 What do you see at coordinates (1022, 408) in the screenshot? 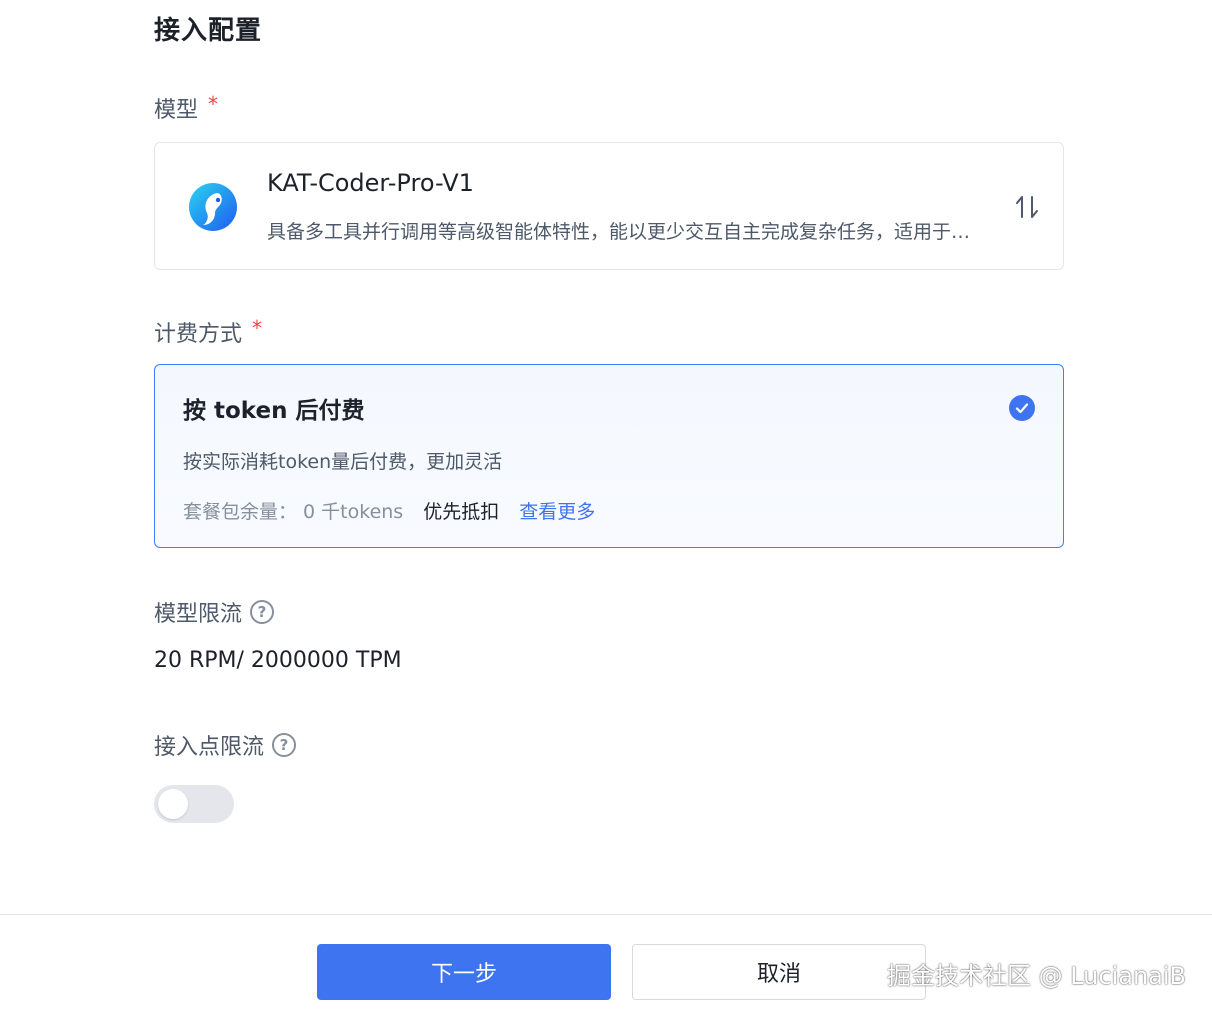
I see `check-circle-icon` at bounding box center [1022, 408].